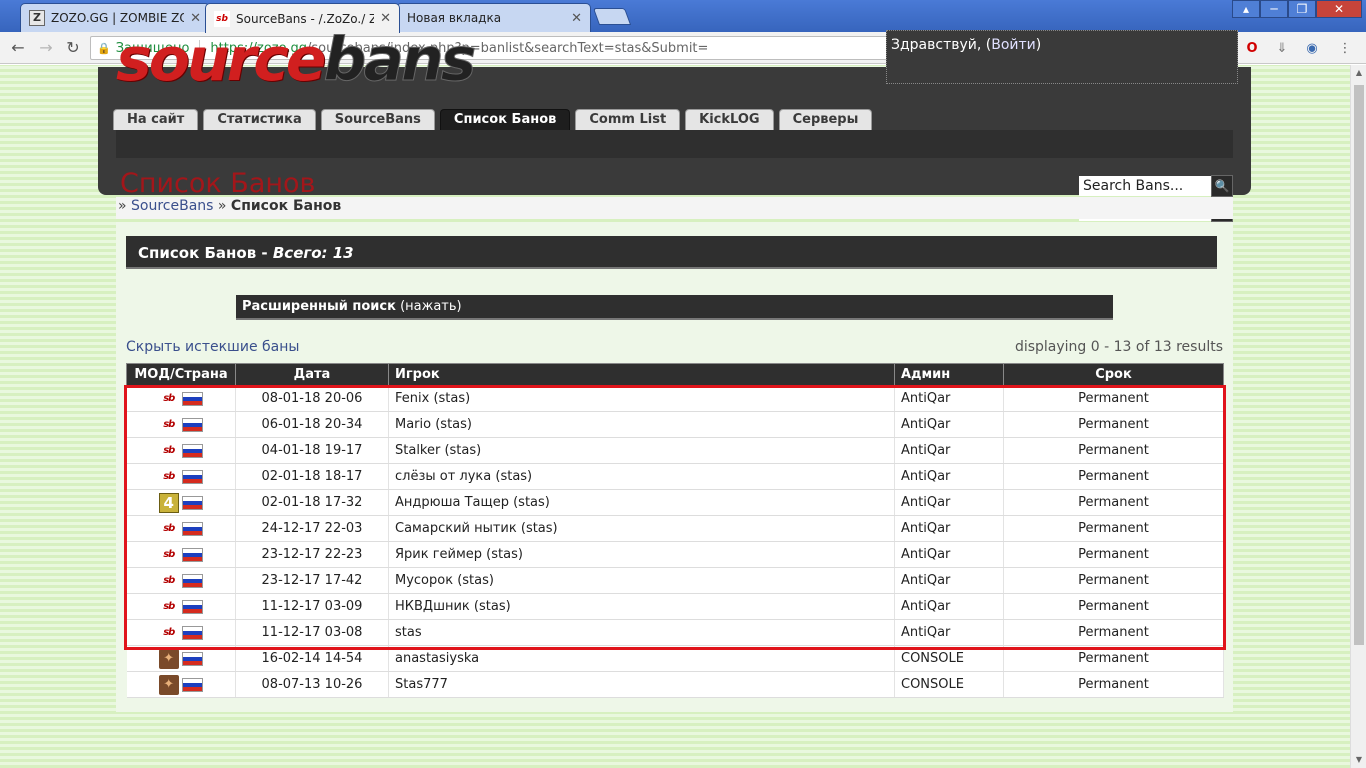 Image resolution: width=1366 pixels, height=768 pixels. I want to click on logo-source-text: source, so click(221, 60).